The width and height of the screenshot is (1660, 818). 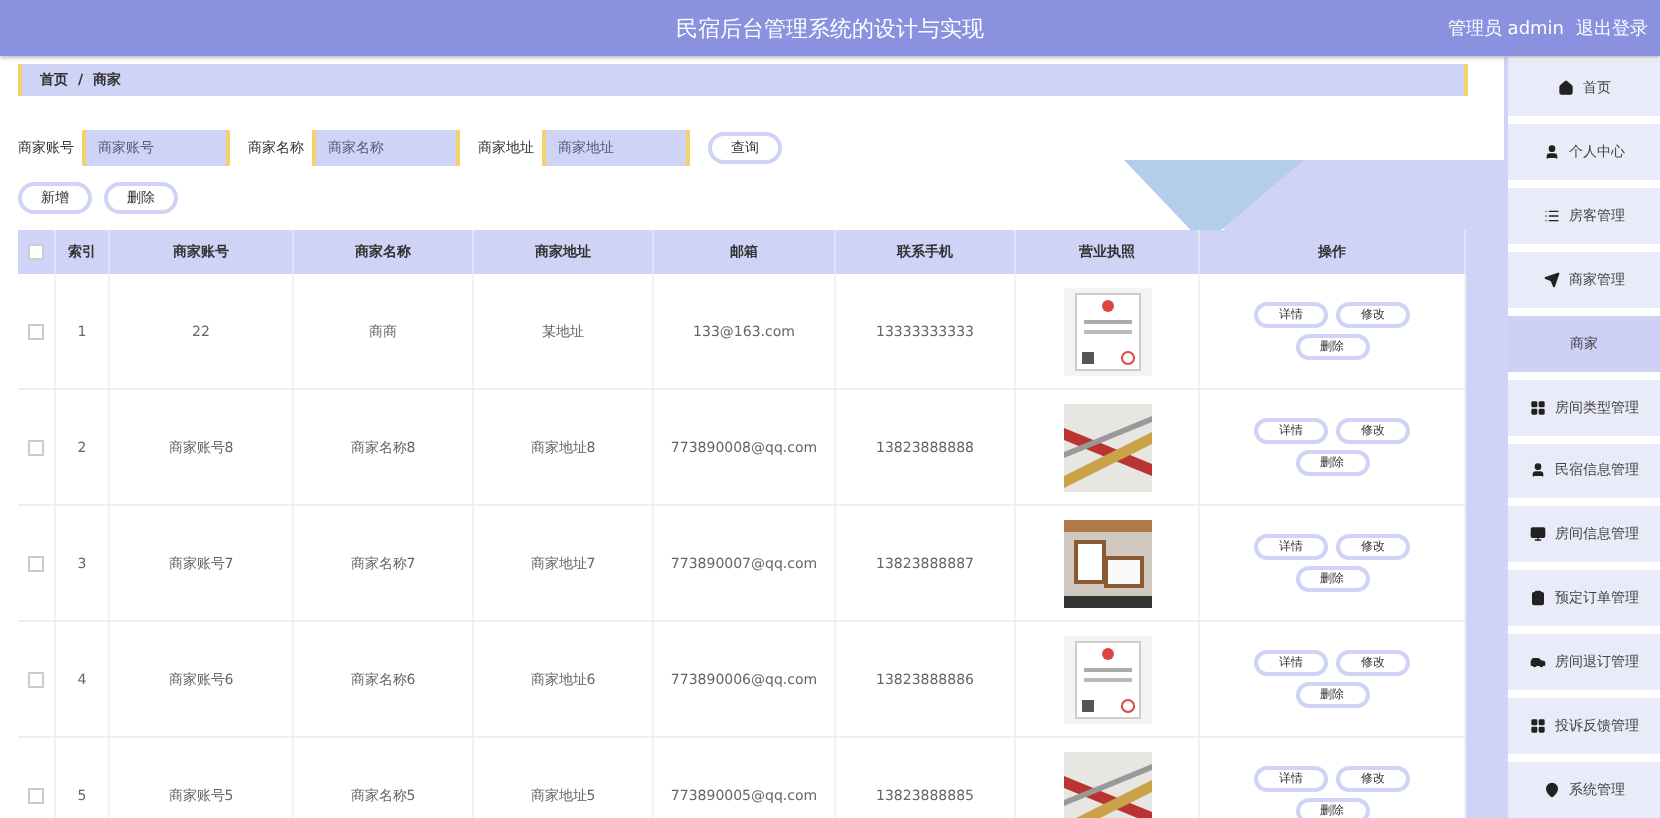 What do you see at coordinates (1551, 215) in the screenshot?
I see `list-icon` at bounding box center [1551, 215].